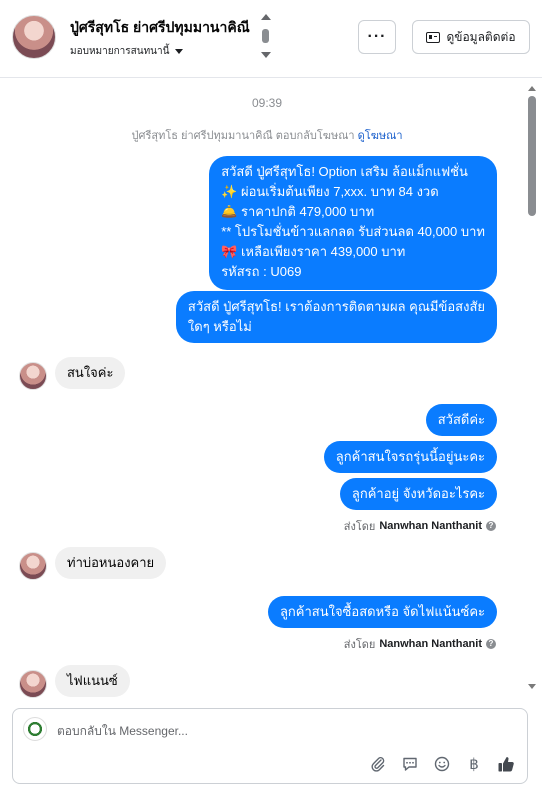  What do you see at coordinates (179, 51) in the screenshot?
I see `caret-down-icon` at bounding box center [179, 51].